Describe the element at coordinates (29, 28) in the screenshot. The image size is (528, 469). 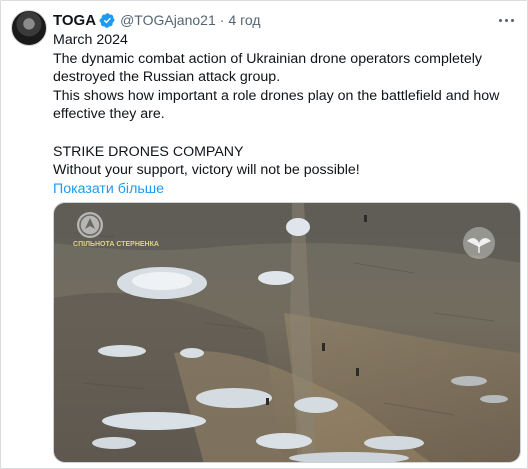
I see `author-avatar` at that location.